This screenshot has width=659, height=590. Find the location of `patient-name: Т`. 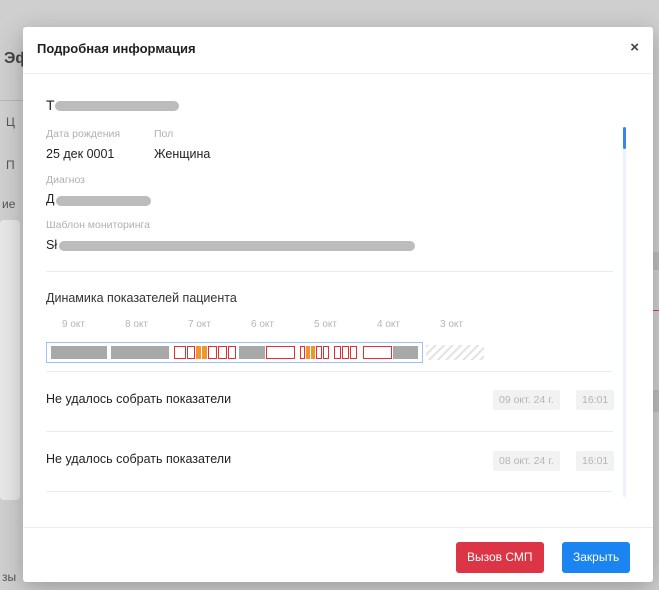

patient-name: Т is located at coordinates (50, 105).